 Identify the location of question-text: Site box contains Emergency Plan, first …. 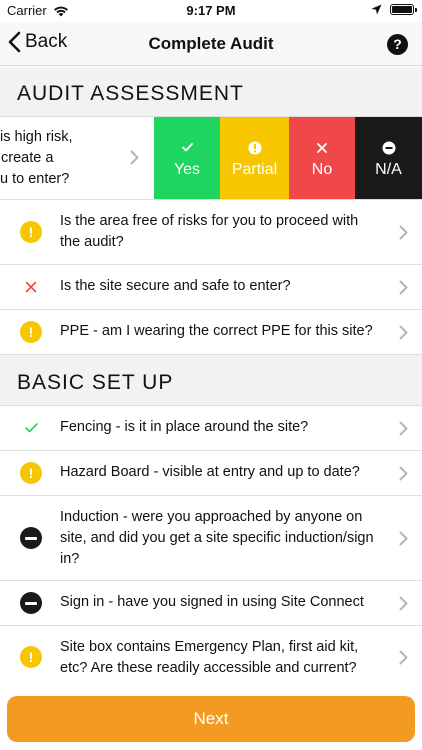
(209, 657).